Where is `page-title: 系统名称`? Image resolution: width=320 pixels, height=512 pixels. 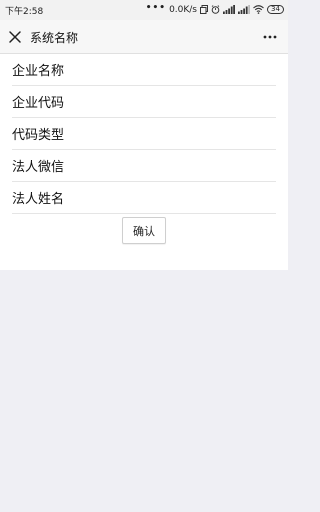 page-title: 系统名称 is located at coordinates (54, 38).